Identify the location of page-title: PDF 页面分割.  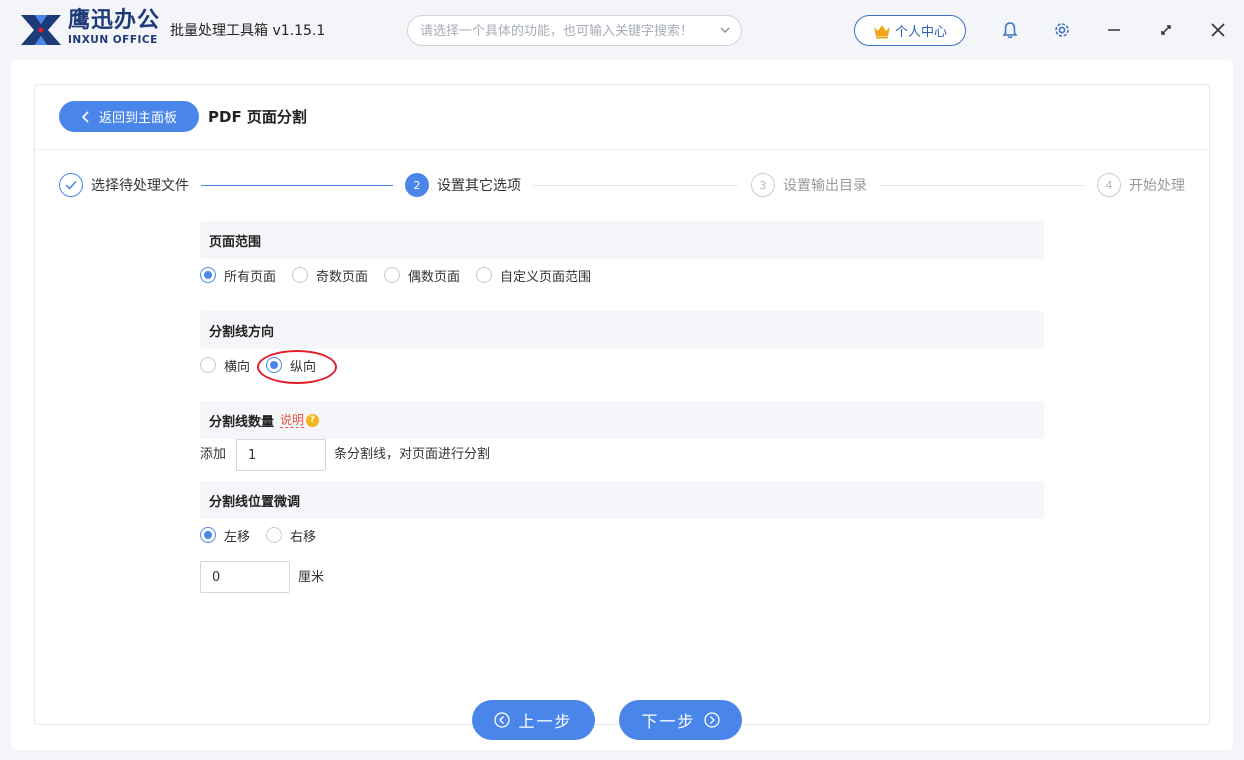
(257, 117).